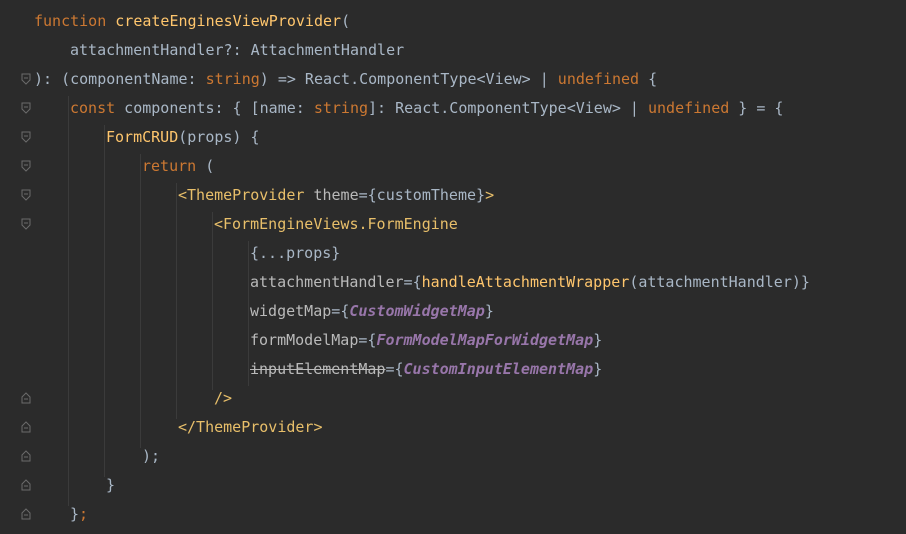 The image size is (906, 534). Describe the element at coordinates (327, 50) in the screenshot. I see `type-name: AttachmentHandler` at that location.